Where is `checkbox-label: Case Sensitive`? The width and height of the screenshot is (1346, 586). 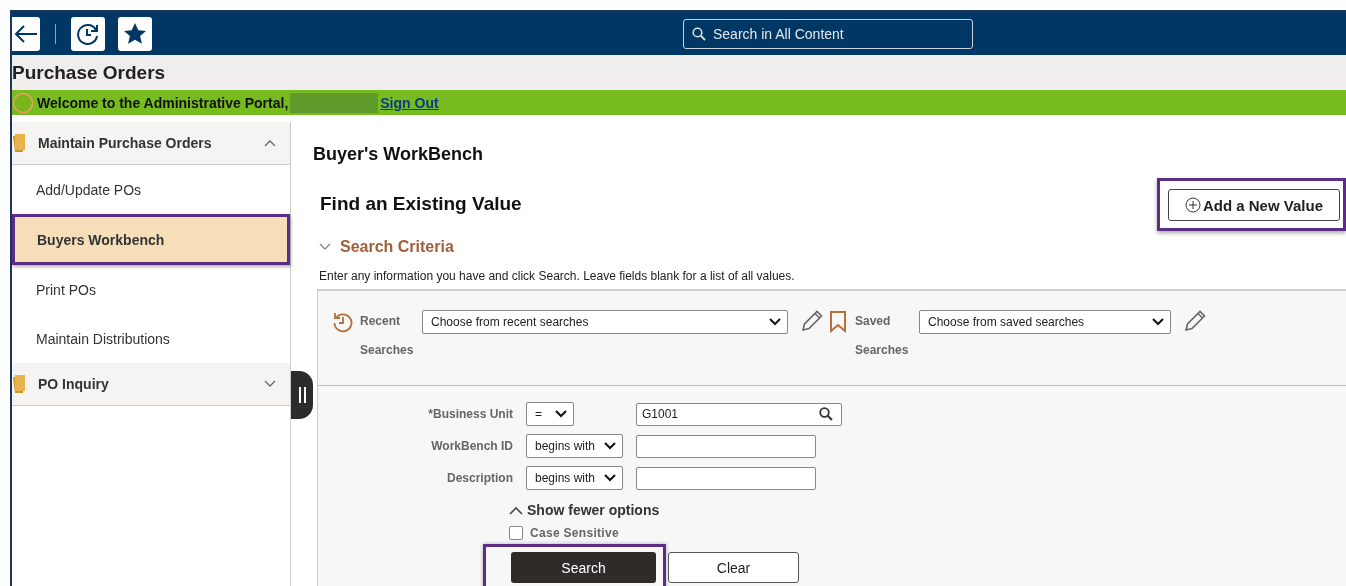
checkbox-label: Case Sensitive is located at coordinates (574, 533).